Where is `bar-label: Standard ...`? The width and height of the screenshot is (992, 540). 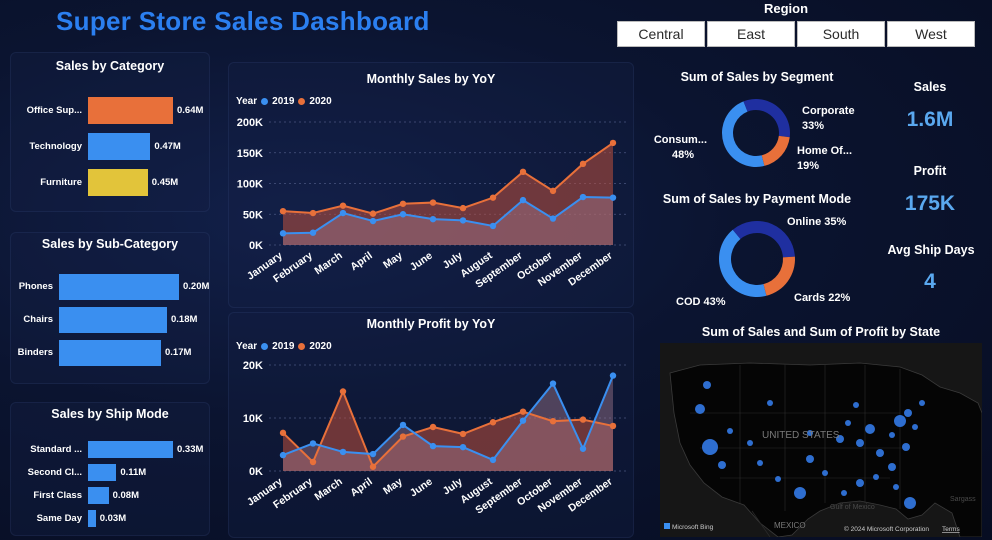
bar-label: Standard ... is located at coordinates (56, 449).